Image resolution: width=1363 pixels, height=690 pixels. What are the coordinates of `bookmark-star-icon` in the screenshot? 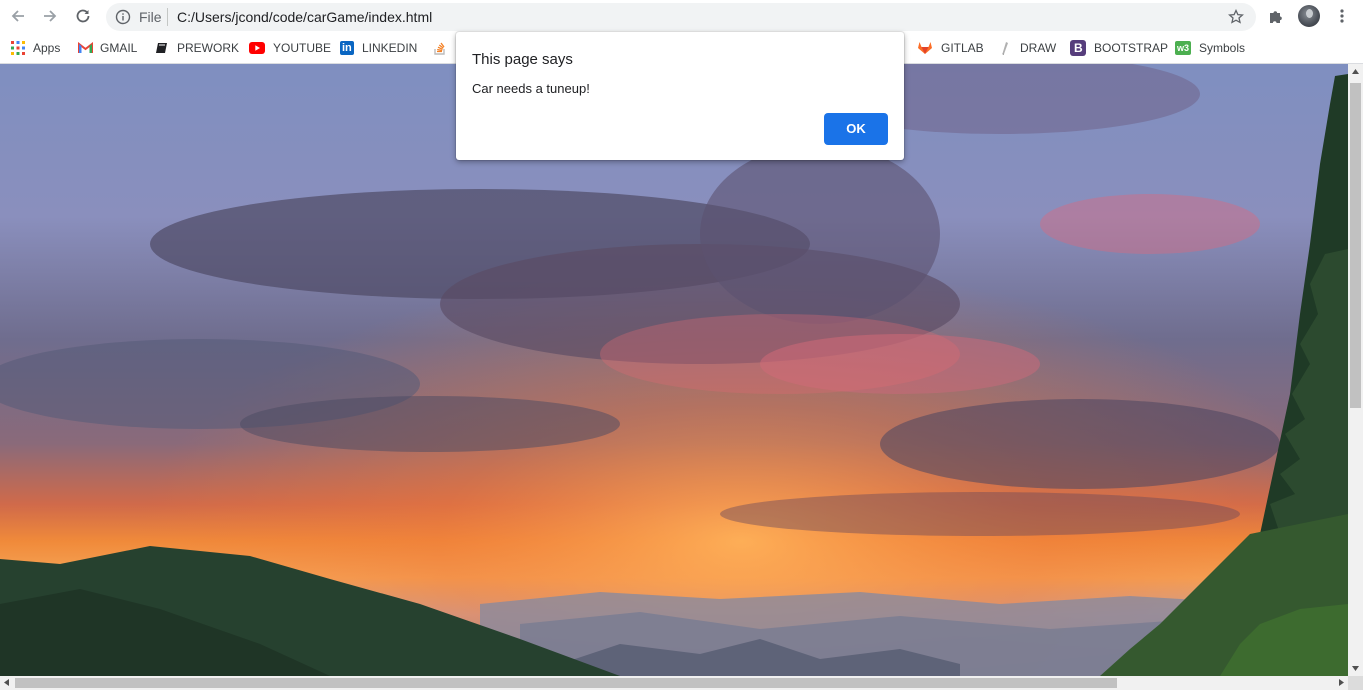 It's located at (1236, 17).